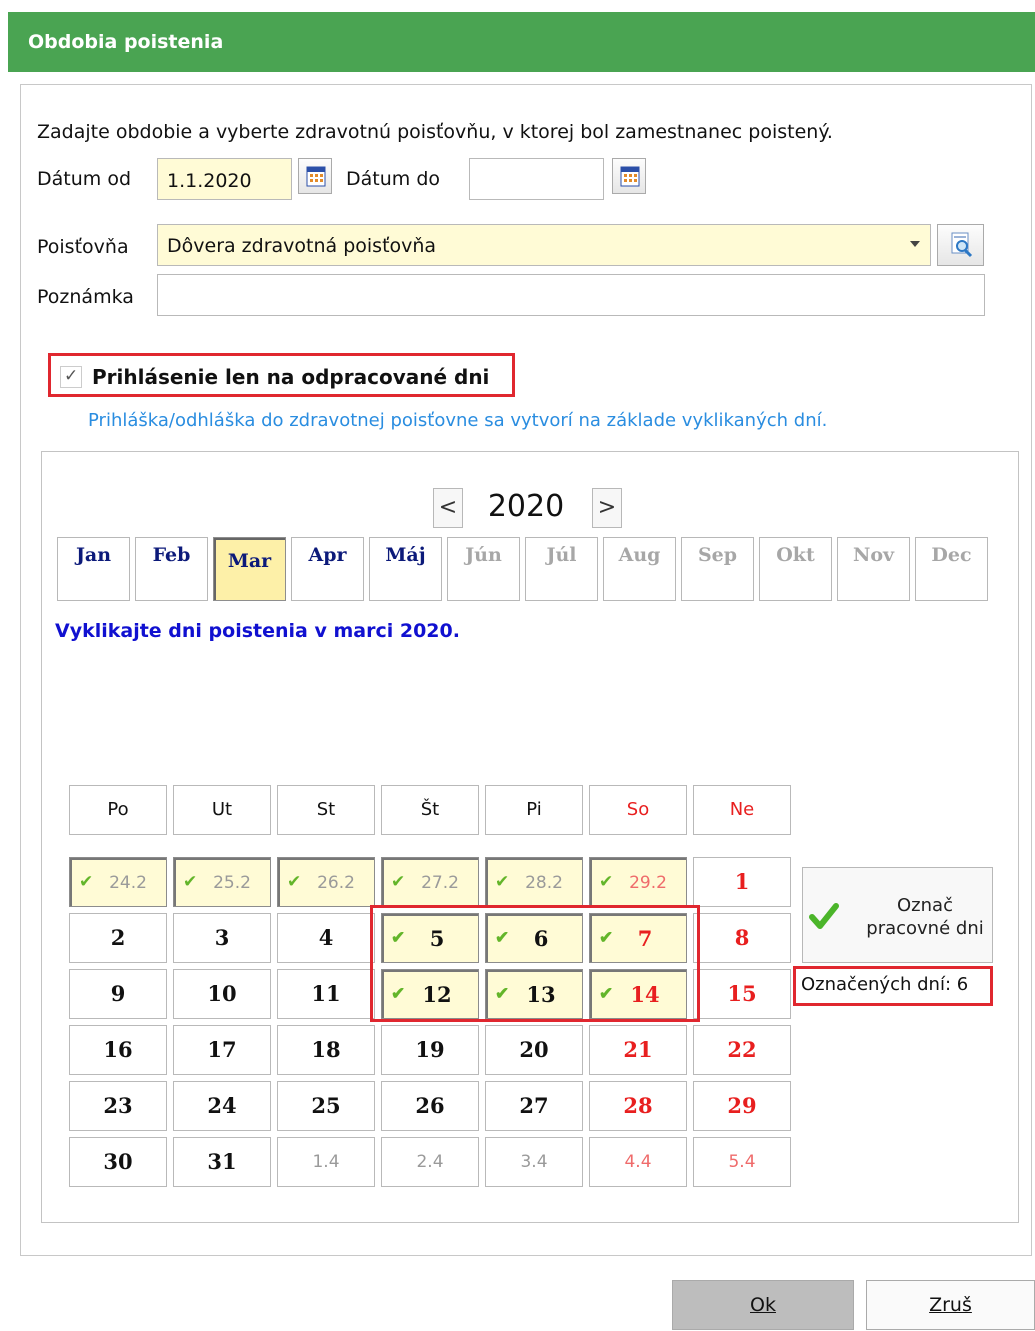 The width and height of the screenshot is (1035, 1331). Describe the element at coordinates (430, 1050) in the screenshot. I see `day-cell: 19` at that location.